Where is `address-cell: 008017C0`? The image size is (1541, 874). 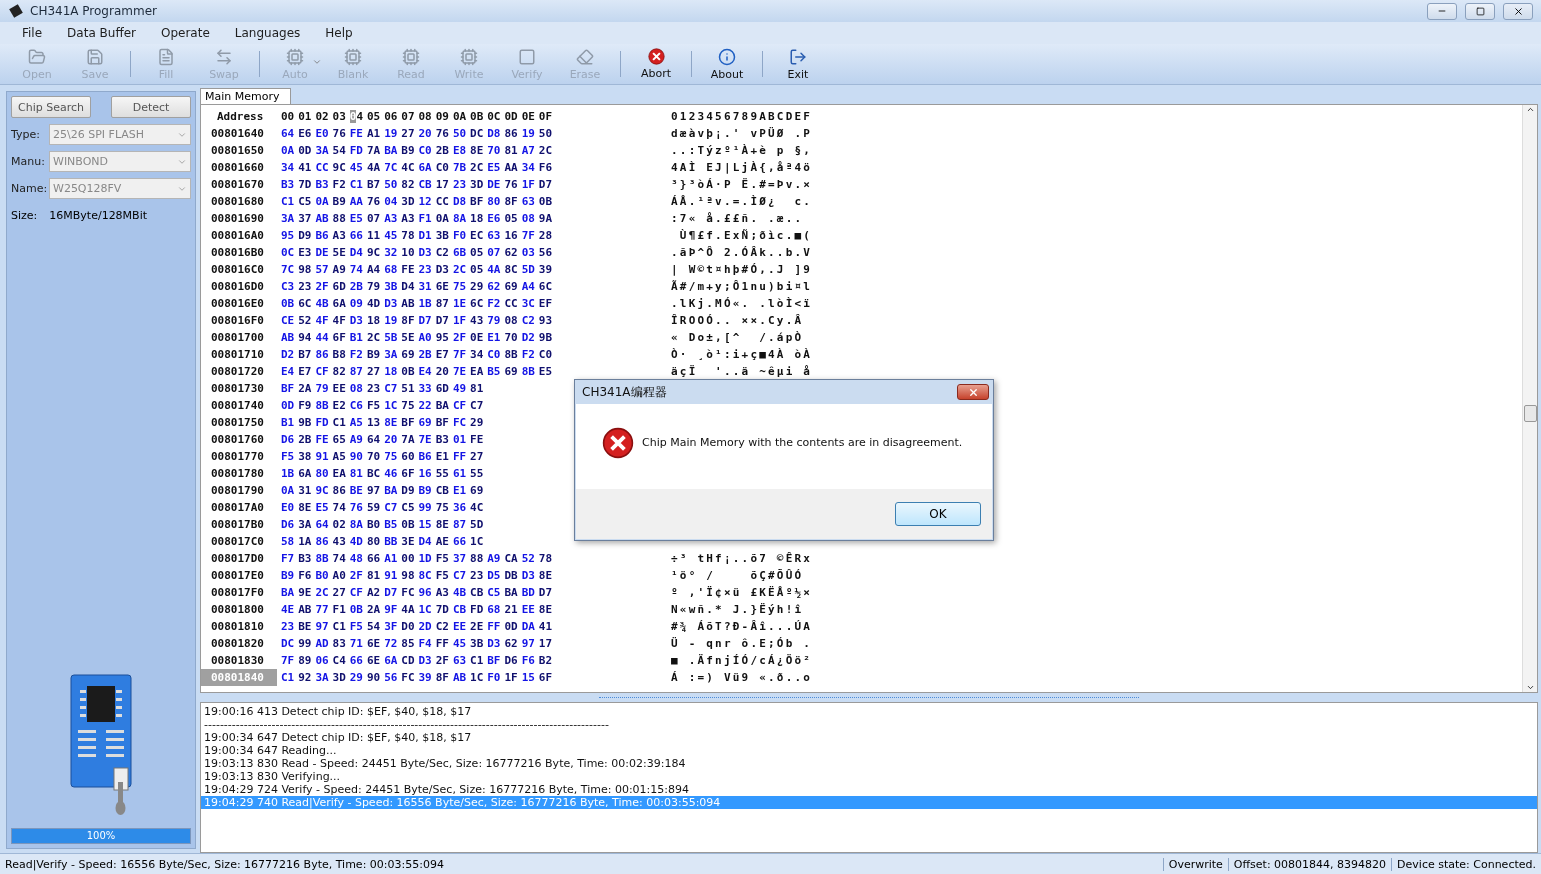 address-cell: 008017C0 is located at coordinates (239, 541).